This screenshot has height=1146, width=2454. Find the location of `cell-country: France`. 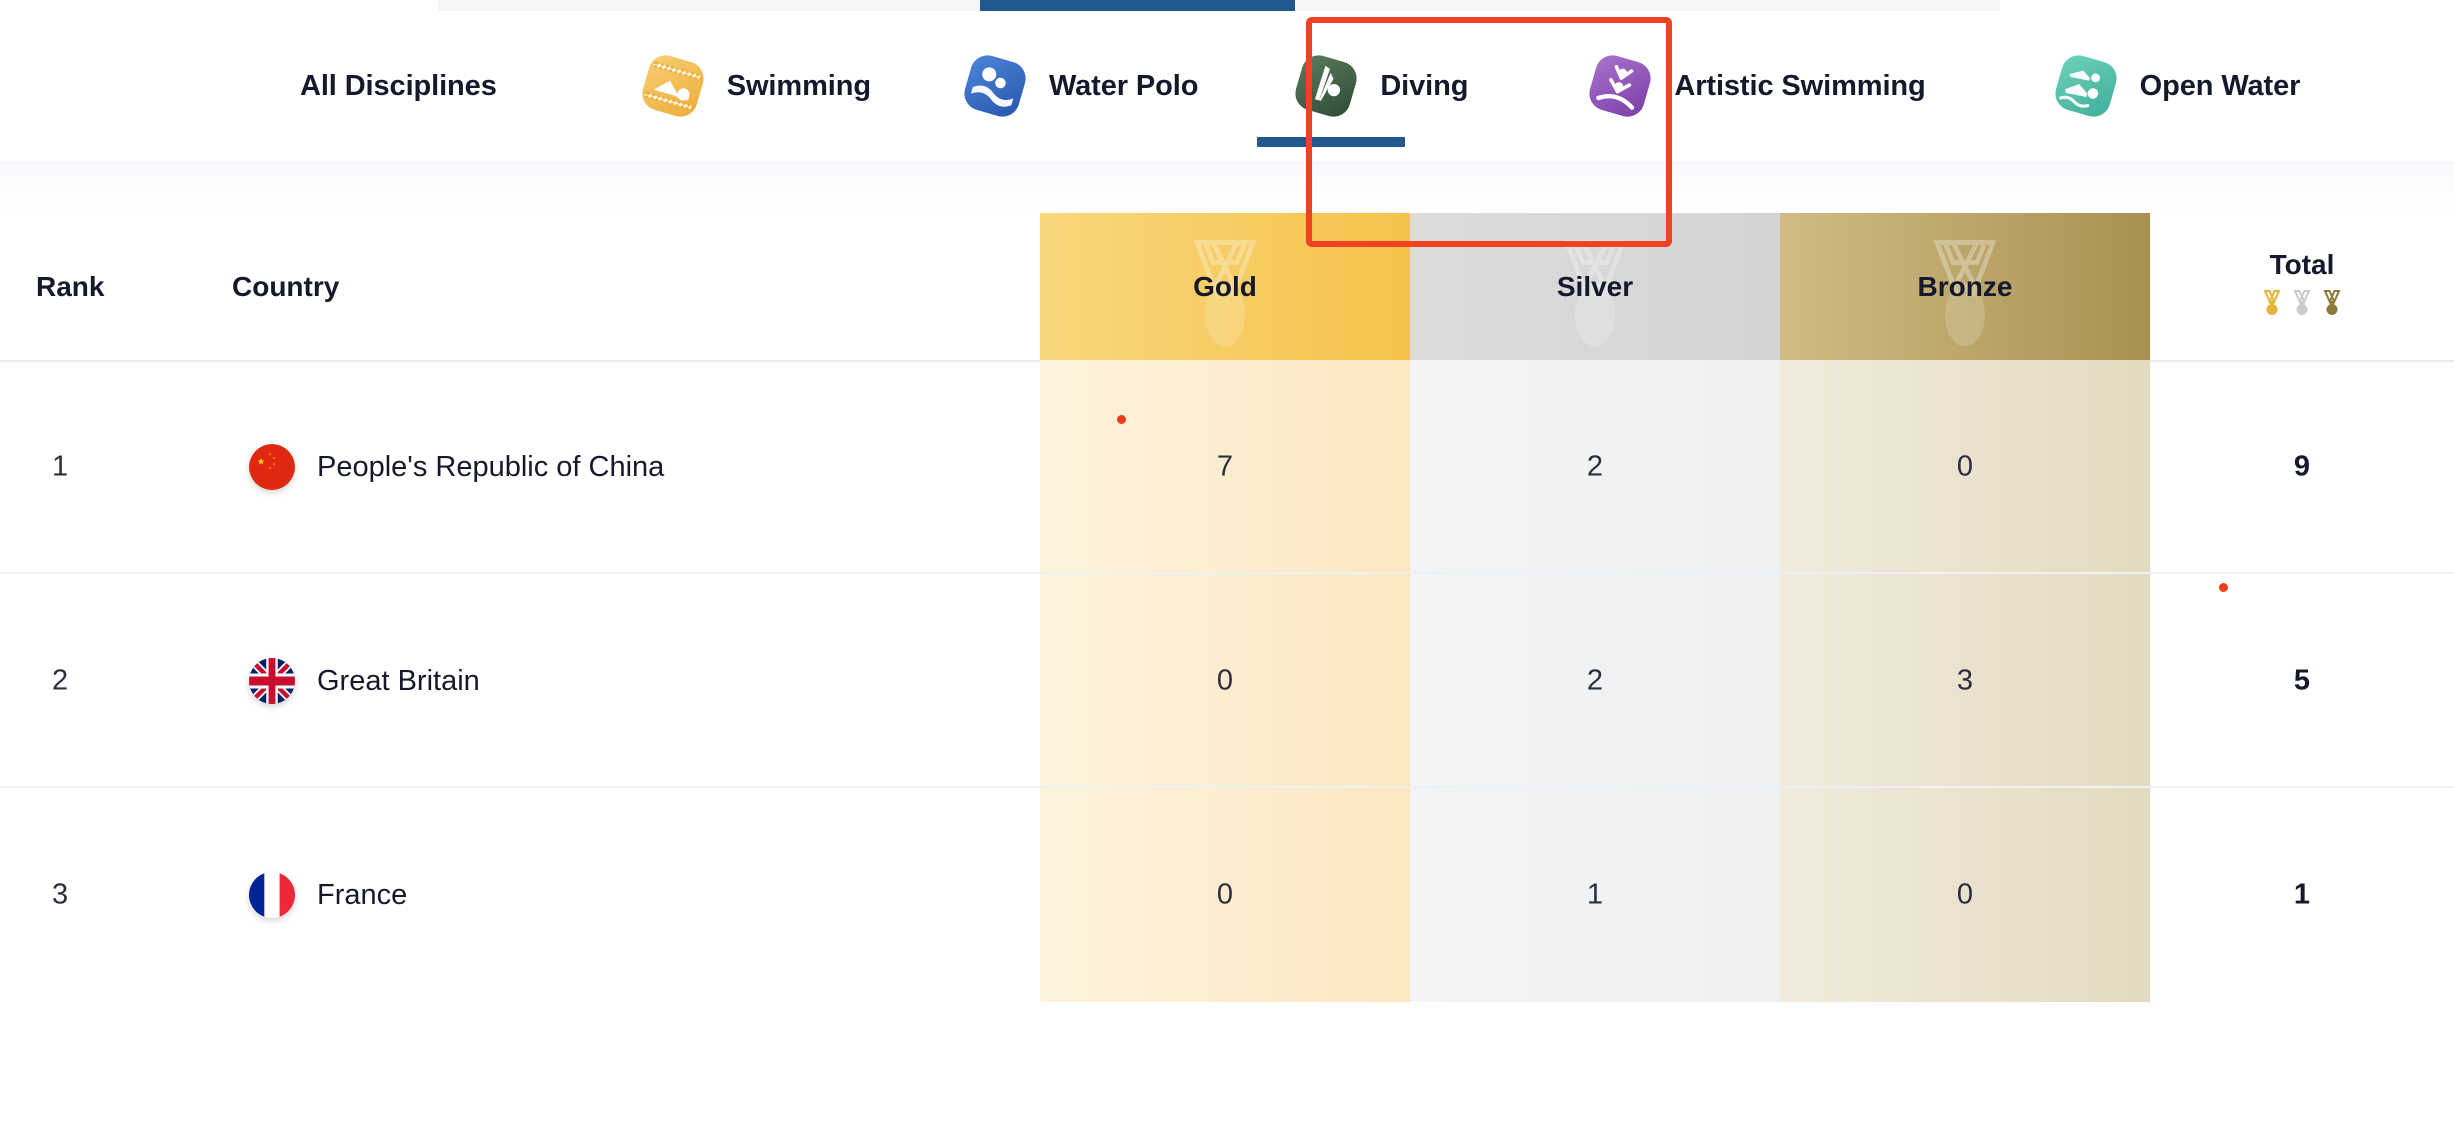

cell-country: France is located at coordinates (328, 895).